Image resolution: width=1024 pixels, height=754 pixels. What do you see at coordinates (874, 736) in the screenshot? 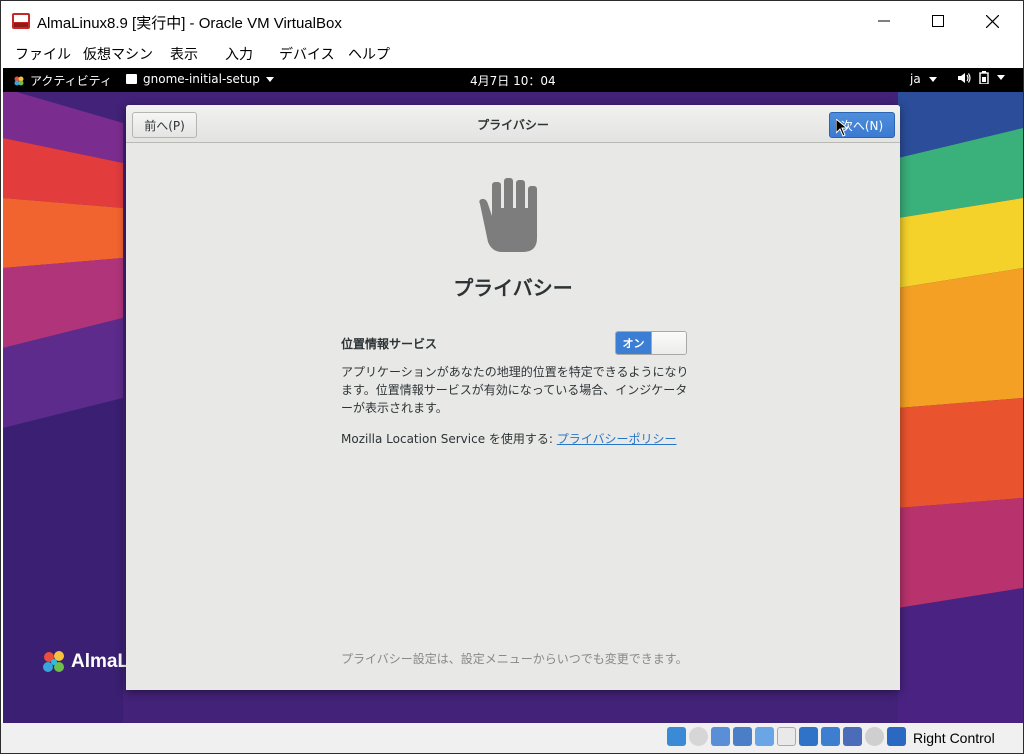
I see `mouse-integration-icon` at bounding box center [874, 736].